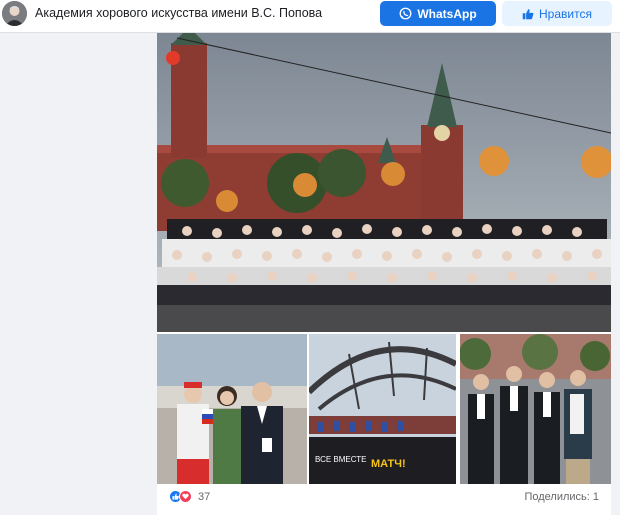  What do you see at coordinates (185, 496) in the screenshot?
I see `love-reaction-icon` at bounding box center [185, 496].